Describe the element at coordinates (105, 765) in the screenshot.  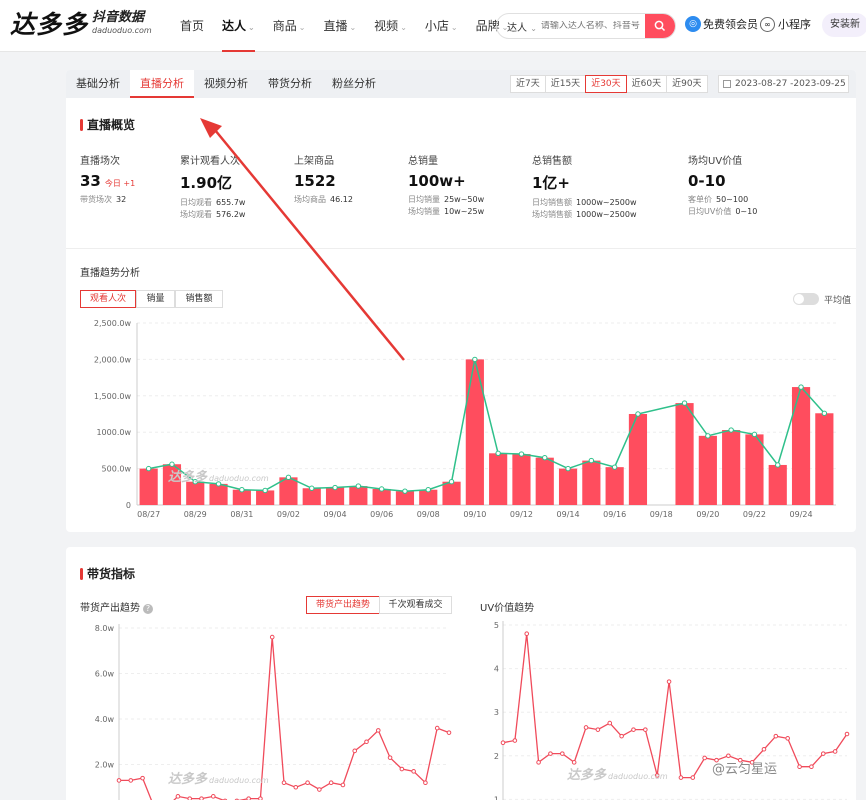
I see `y-tick-label: 2.0w` at that location.